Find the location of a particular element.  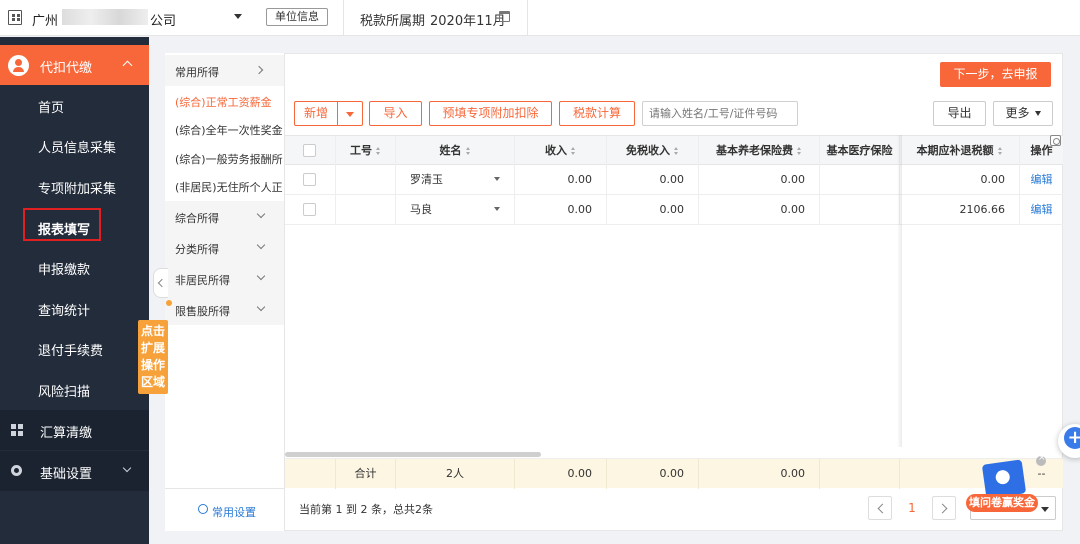

add-button: 新增 is located at coordinates (316, 113).